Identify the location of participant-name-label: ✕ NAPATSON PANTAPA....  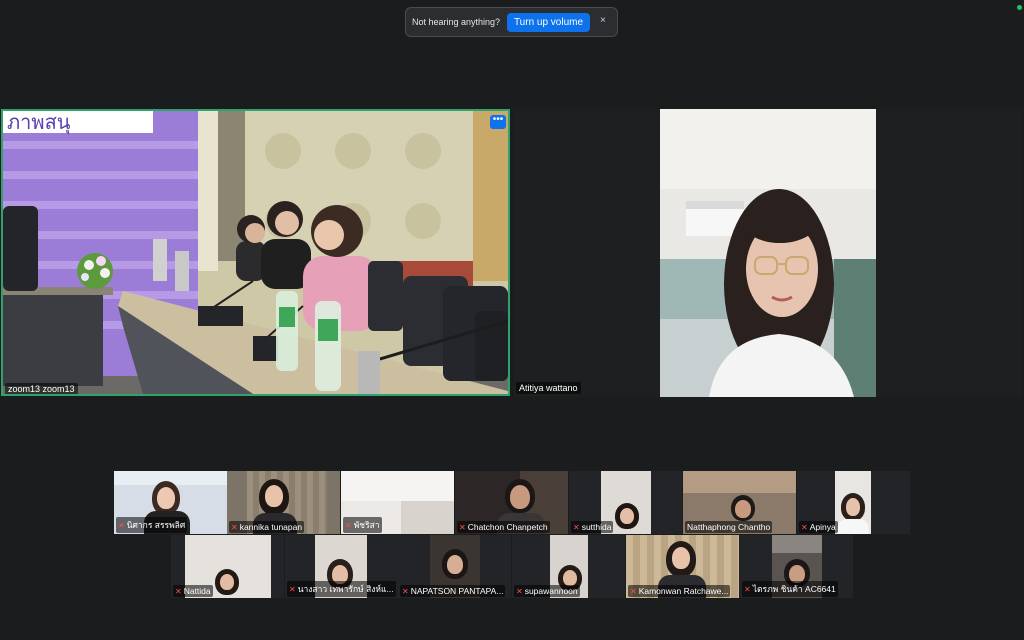
(453, 591).